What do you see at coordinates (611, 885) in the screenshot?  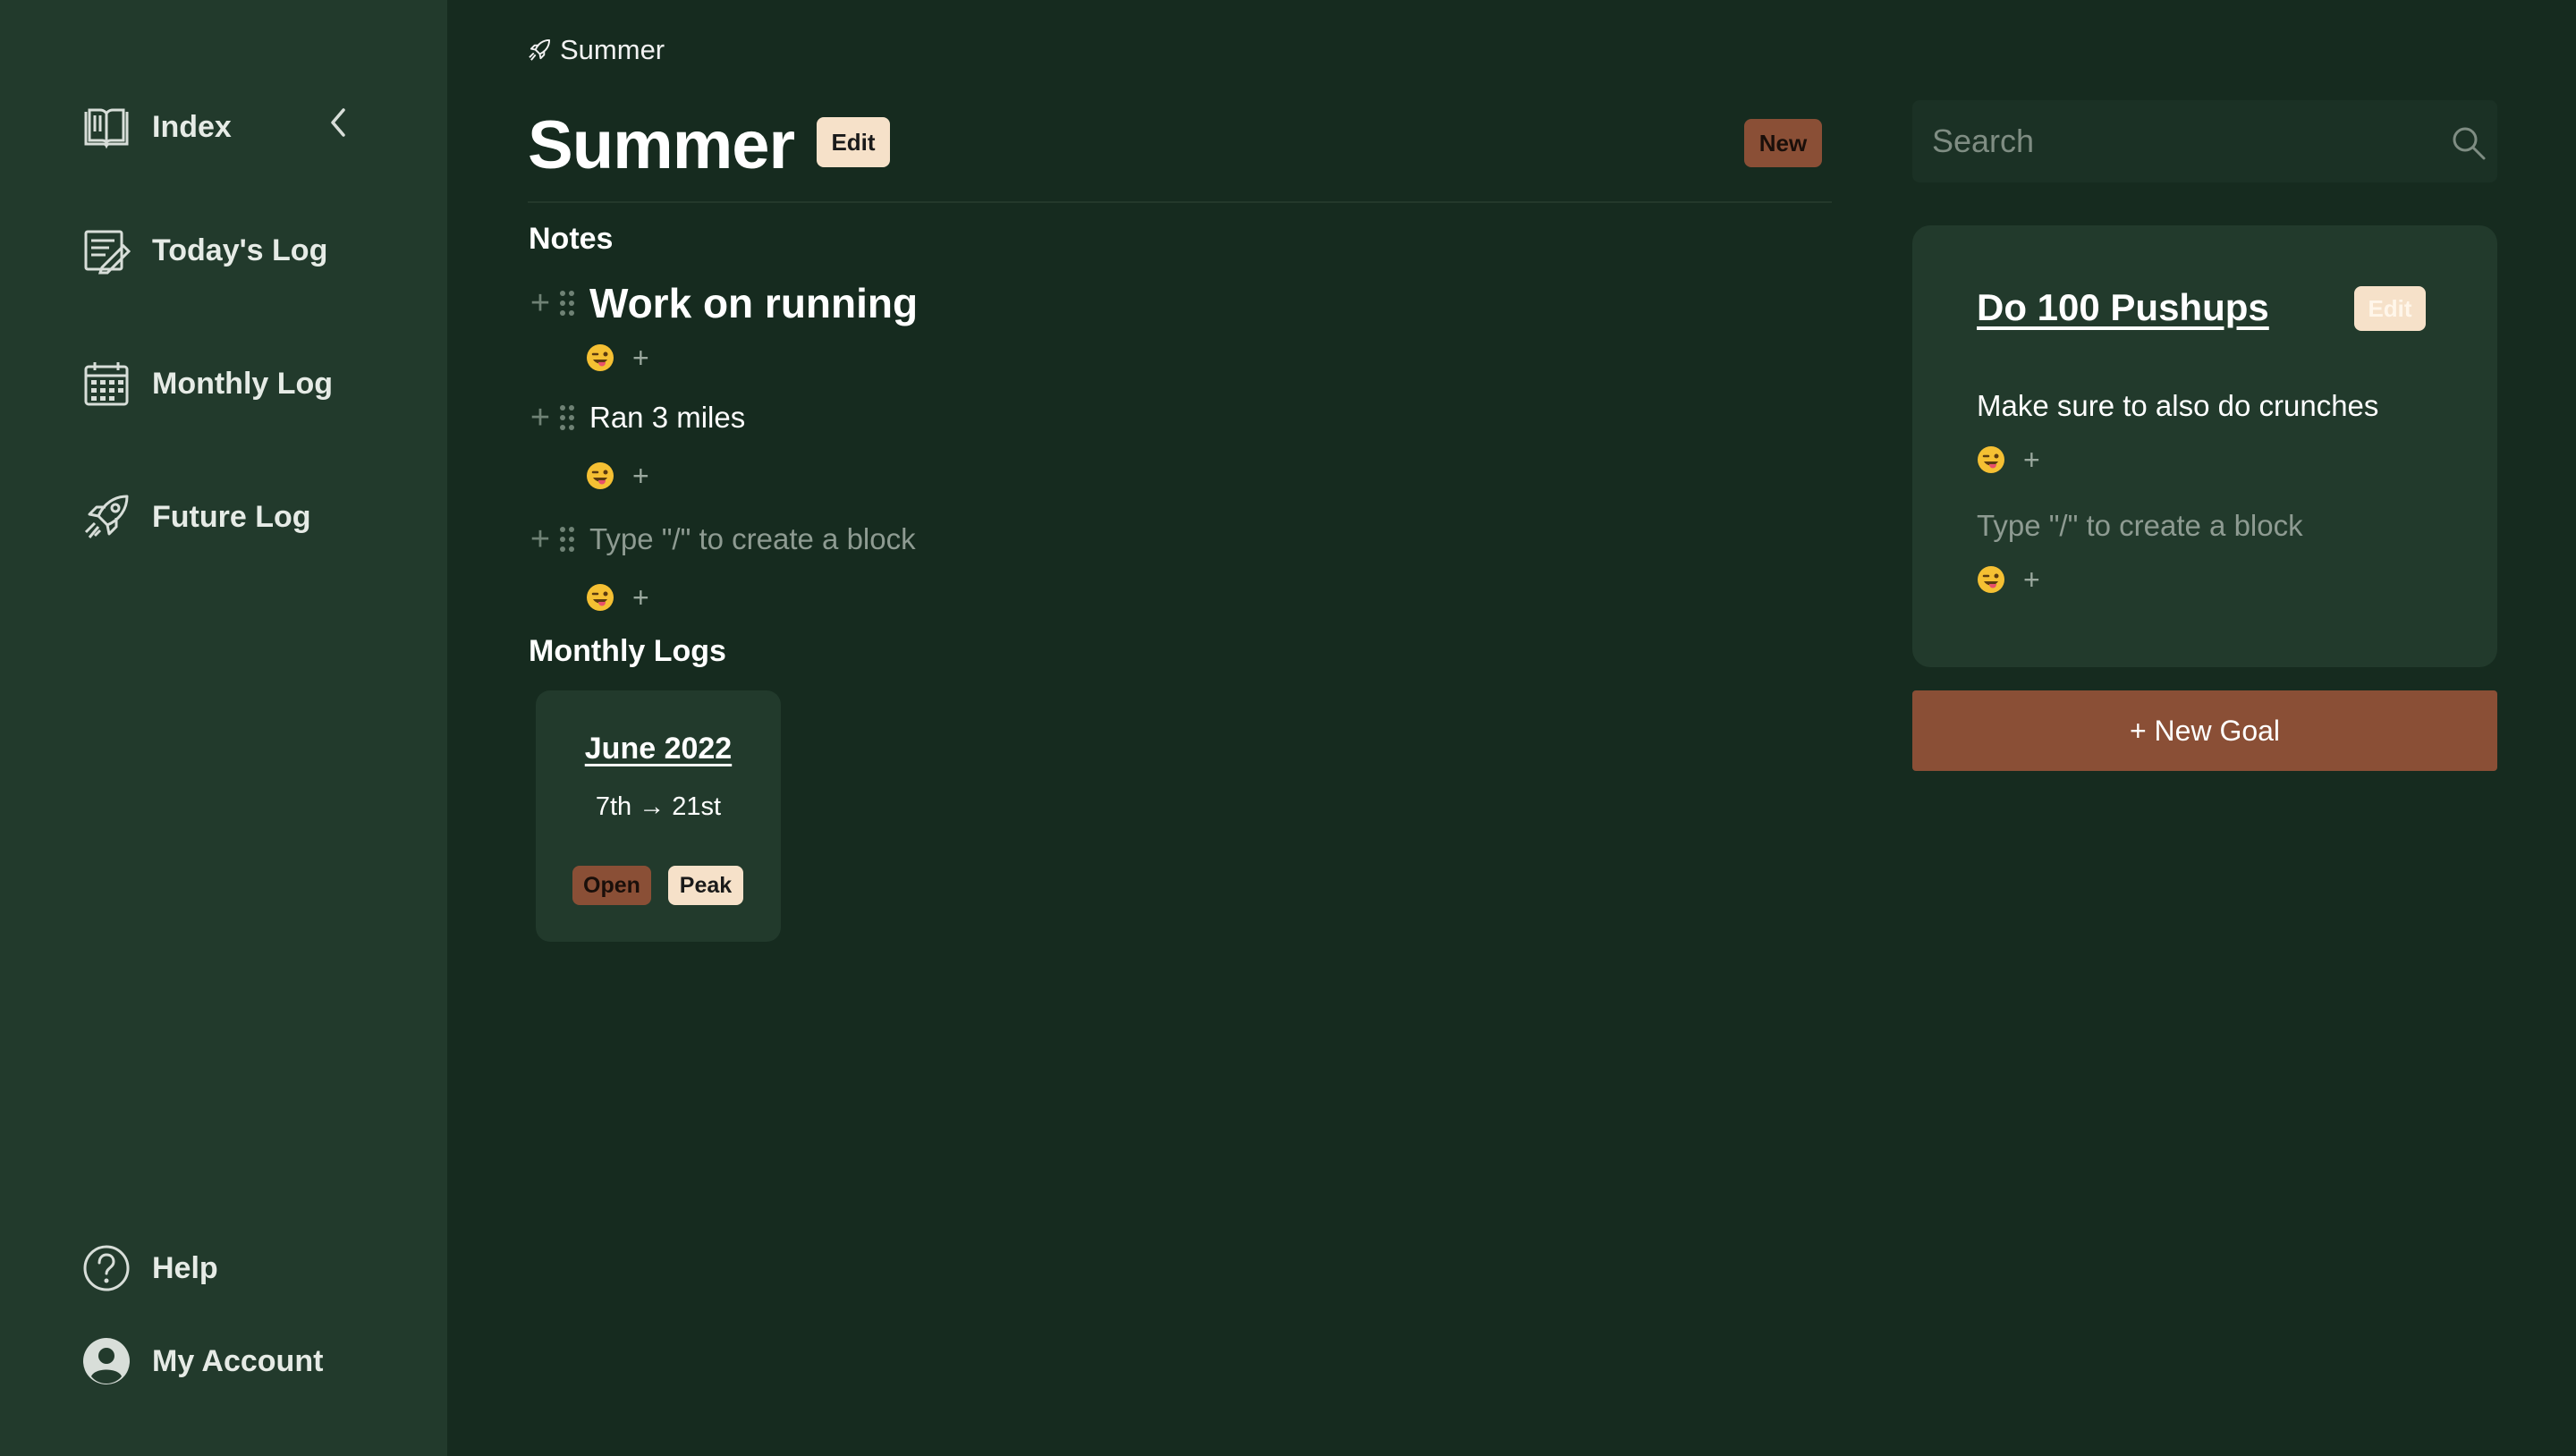 I see `open-button: Open` at bounding box center [611, 885].